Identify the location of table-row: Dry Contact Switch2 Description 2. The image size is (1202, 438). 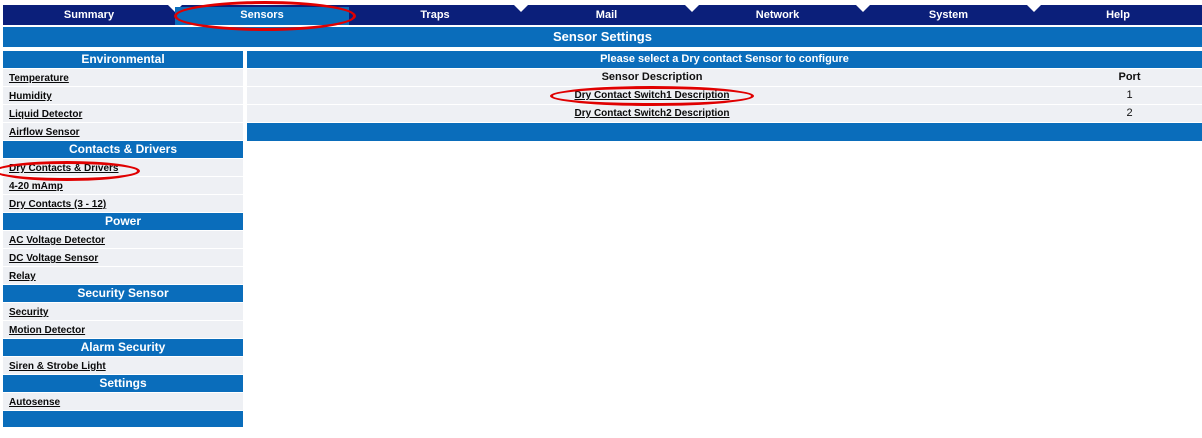
(724, 113).